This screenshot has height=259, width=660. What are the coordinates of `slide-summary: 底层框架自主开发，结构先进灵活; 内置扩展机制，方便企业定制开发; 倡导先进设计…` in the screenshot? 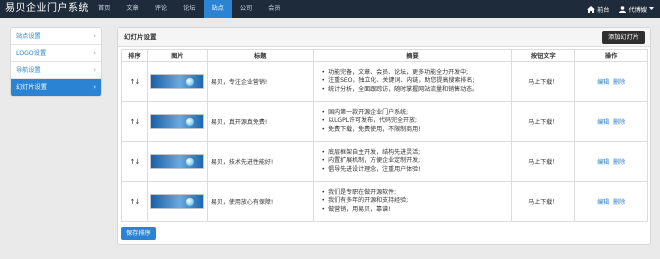 It's located at (412, 161).